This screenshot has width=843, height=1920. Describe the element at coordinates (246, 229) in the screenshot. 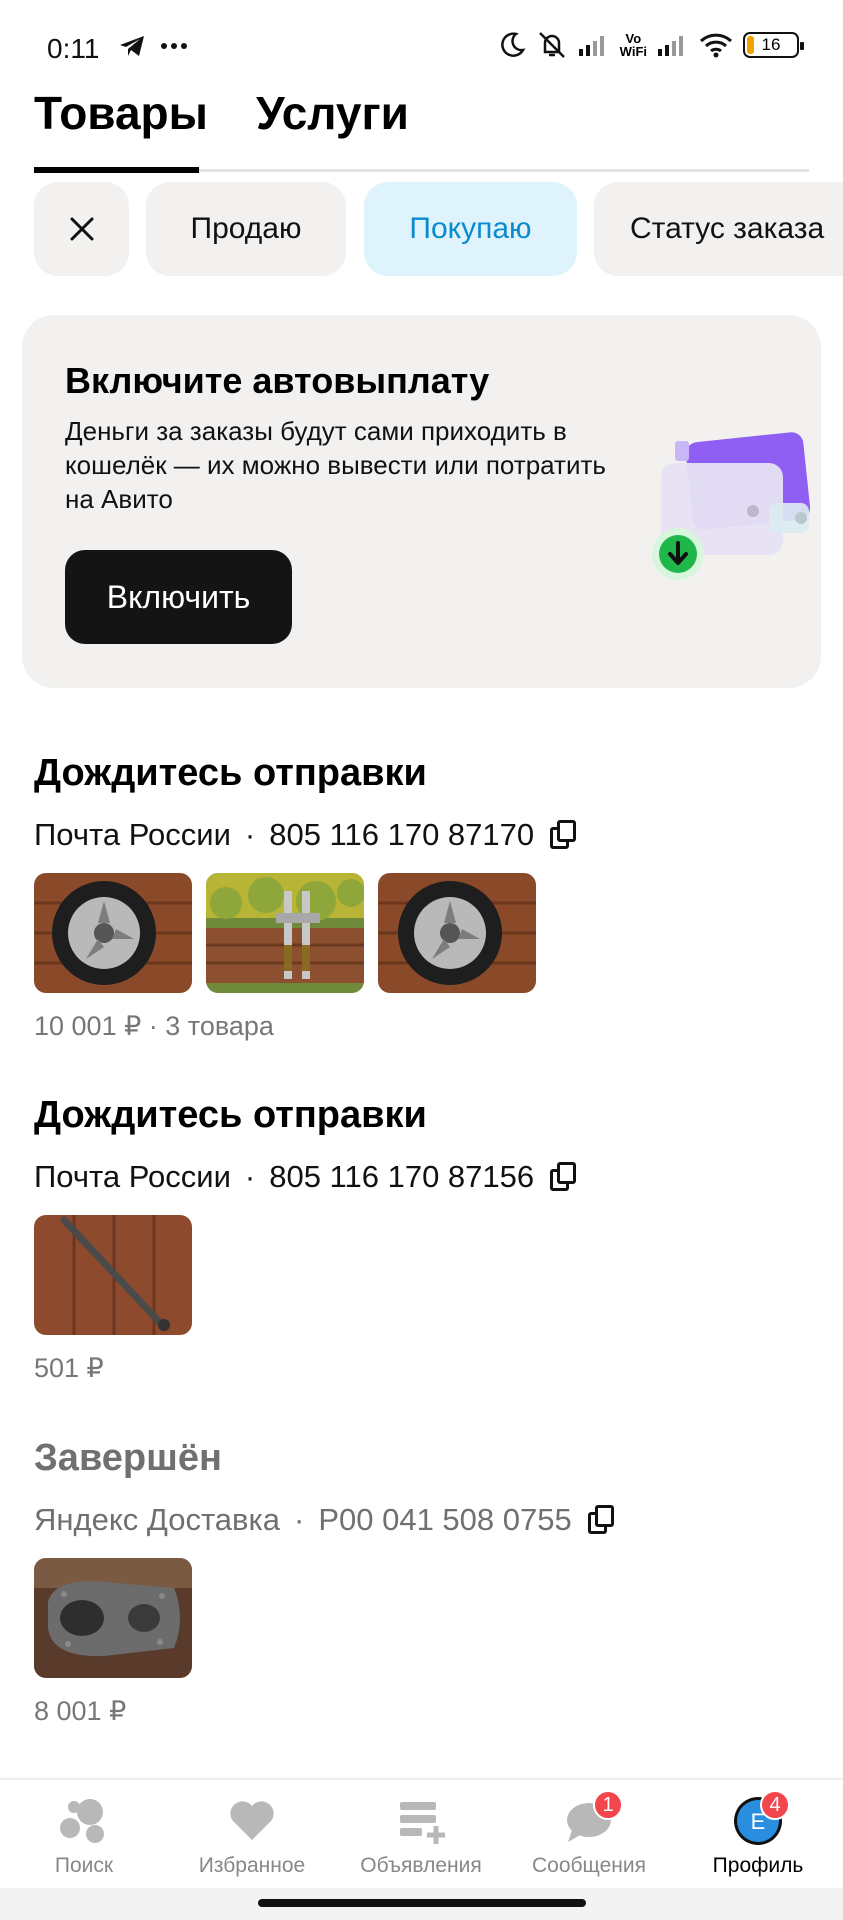

I see `filter-sell-chip: Продаю` at that location.